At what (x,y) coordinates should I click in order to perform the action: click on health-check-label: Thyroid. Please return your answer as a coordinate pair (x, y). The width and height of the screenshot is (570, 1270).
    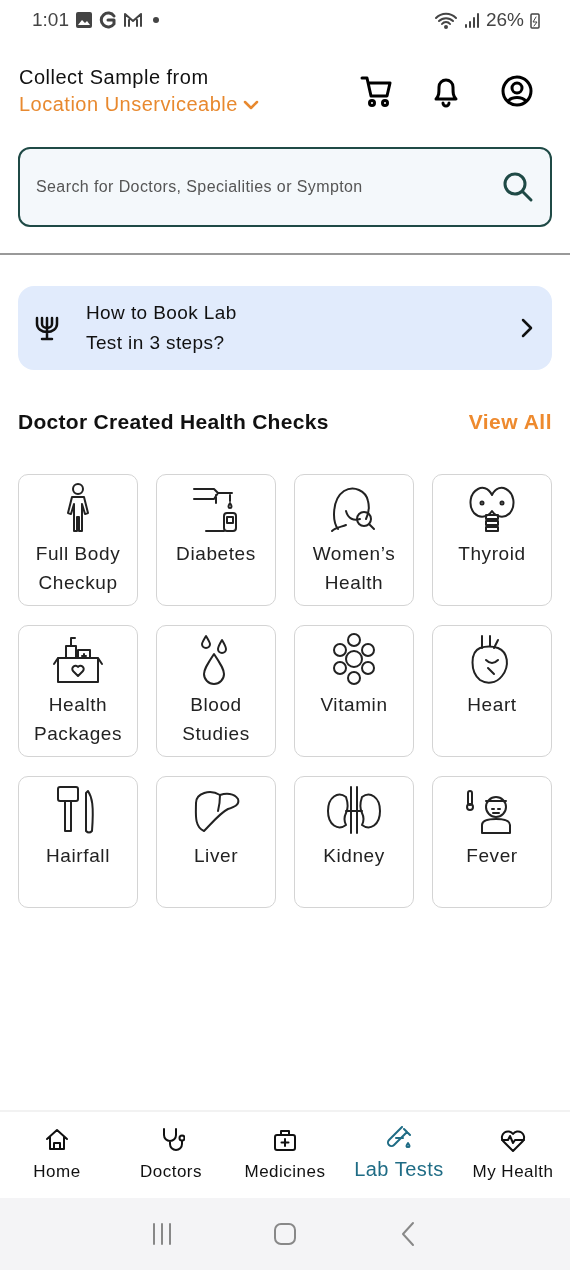
    Looking at the image, I should click on (492, 554).